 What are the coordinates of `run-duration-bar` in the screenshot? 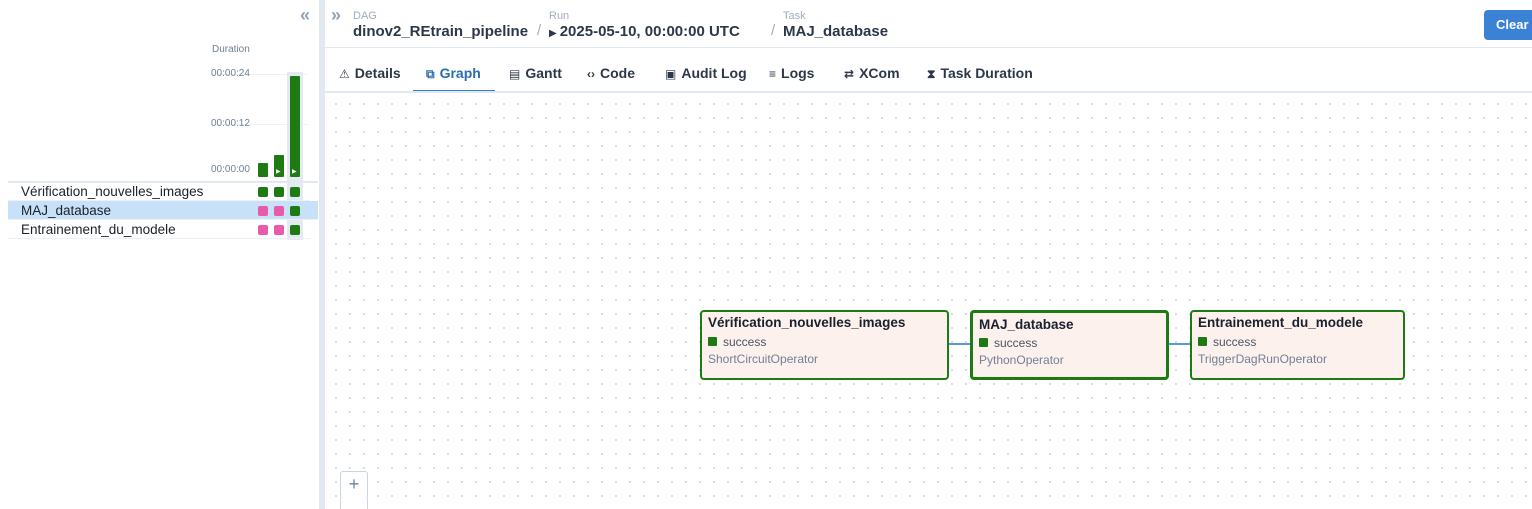 It's located at (263, 170).